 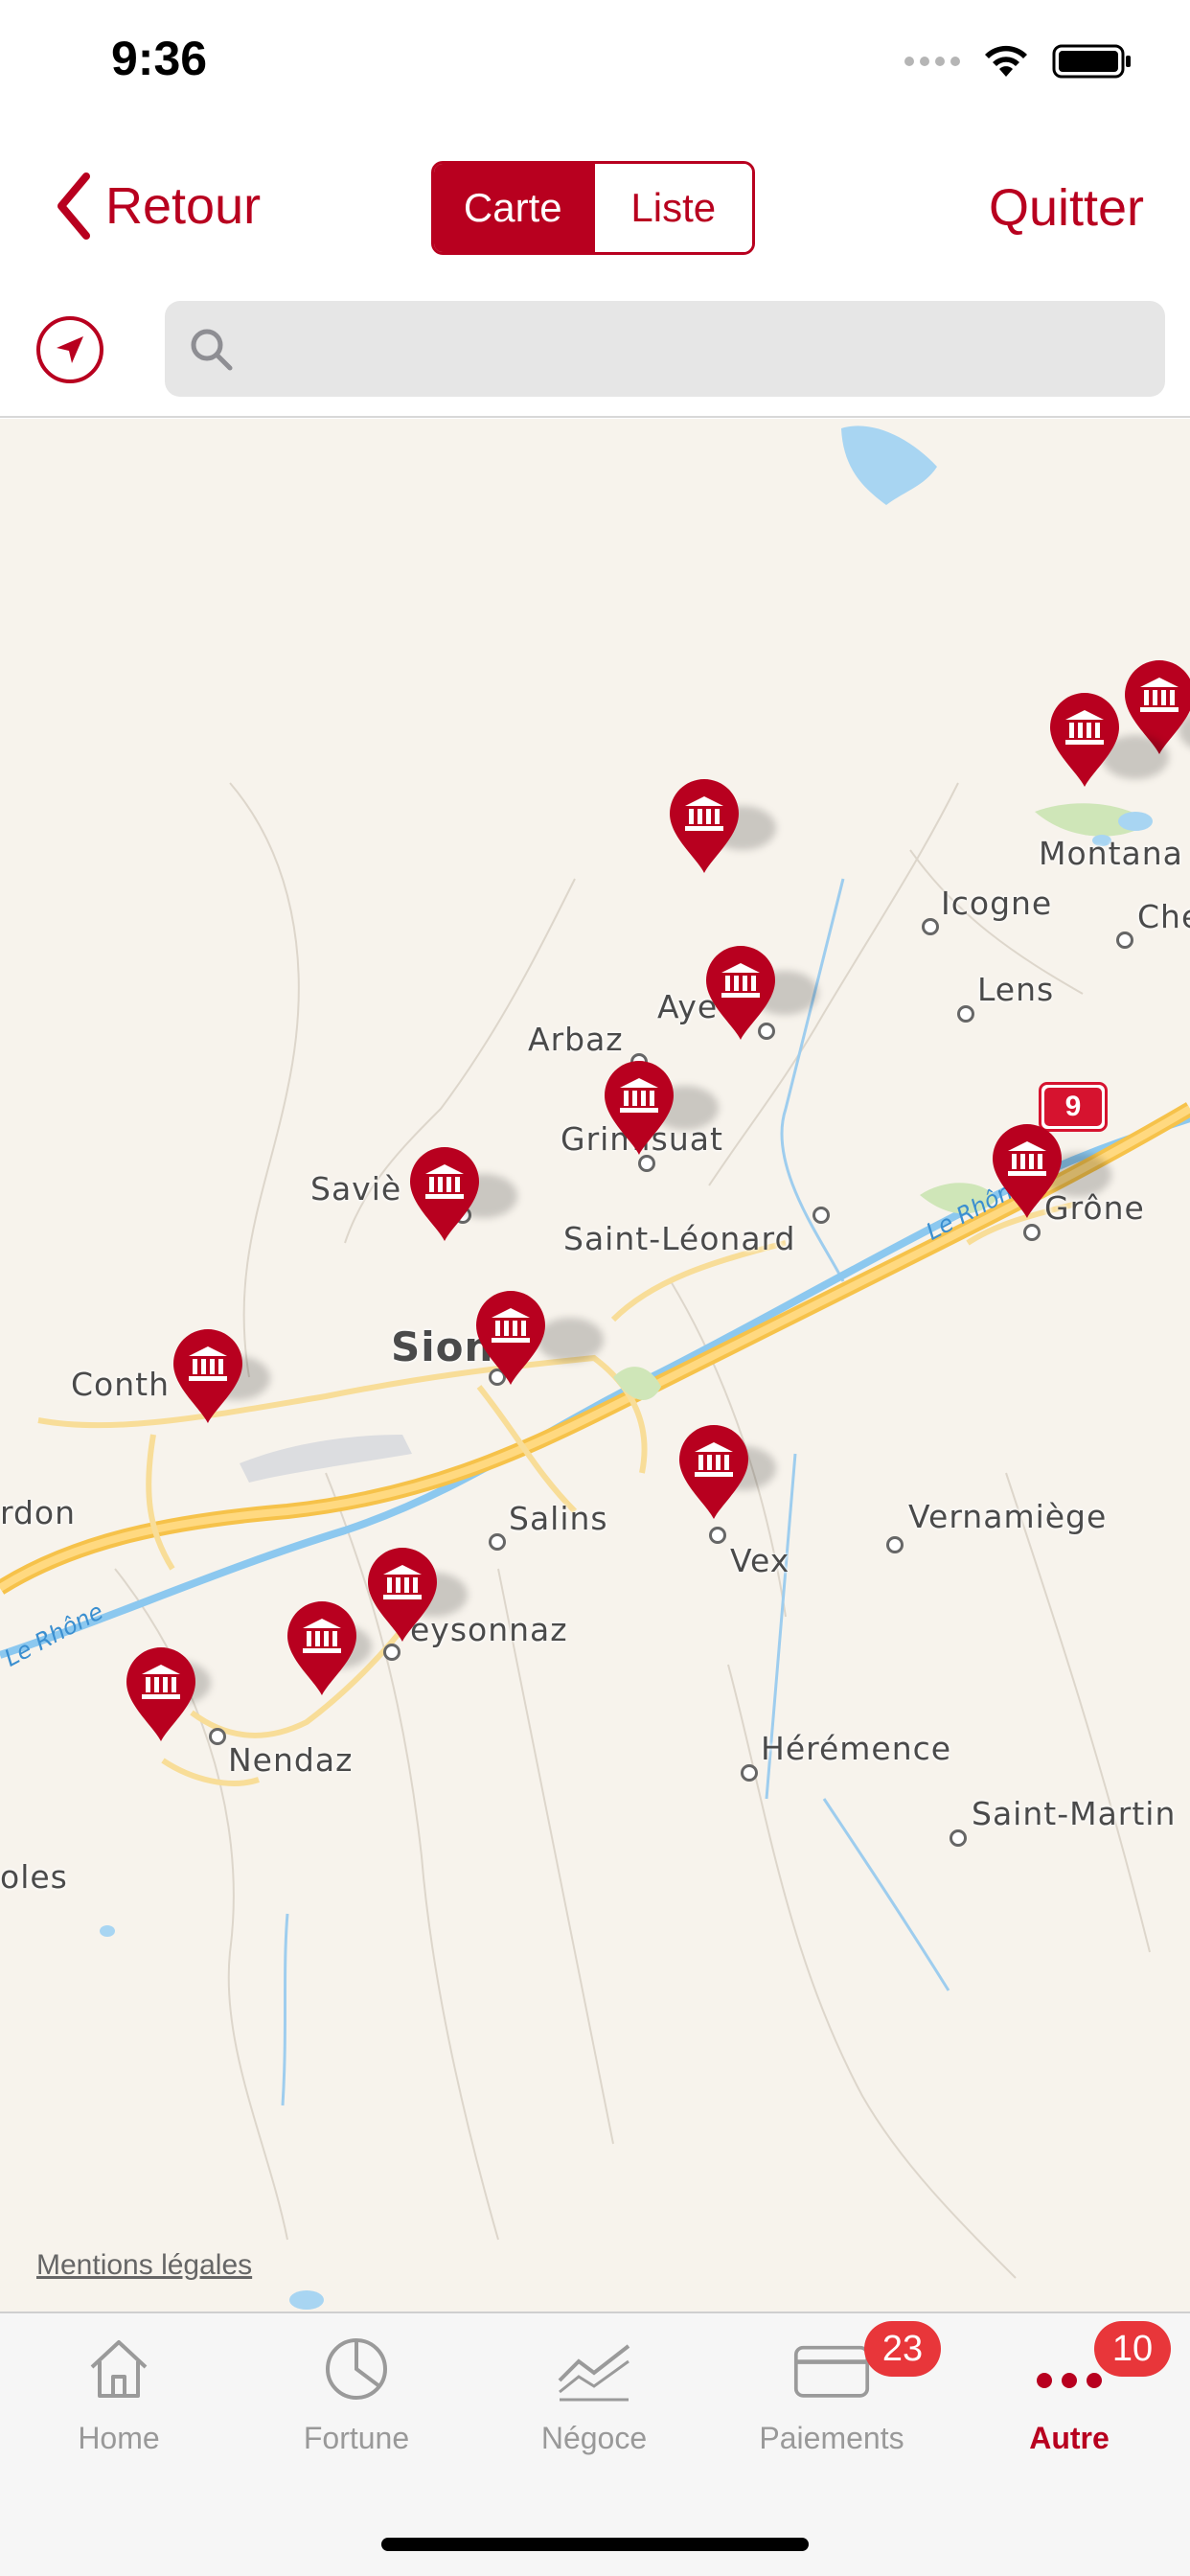 I want to click on search-input, so click(x=697, y=349).